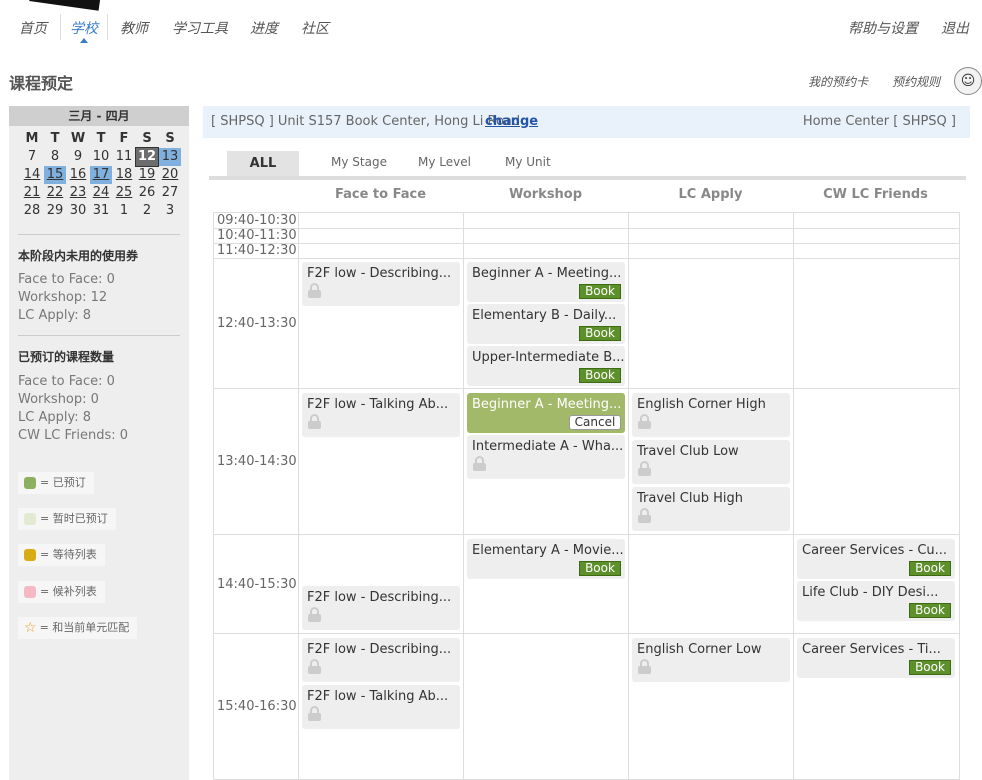 Image resolution: width=982 pixels, height=780 pixels. I want to click on calendar-day: 20, so click(170, 175).